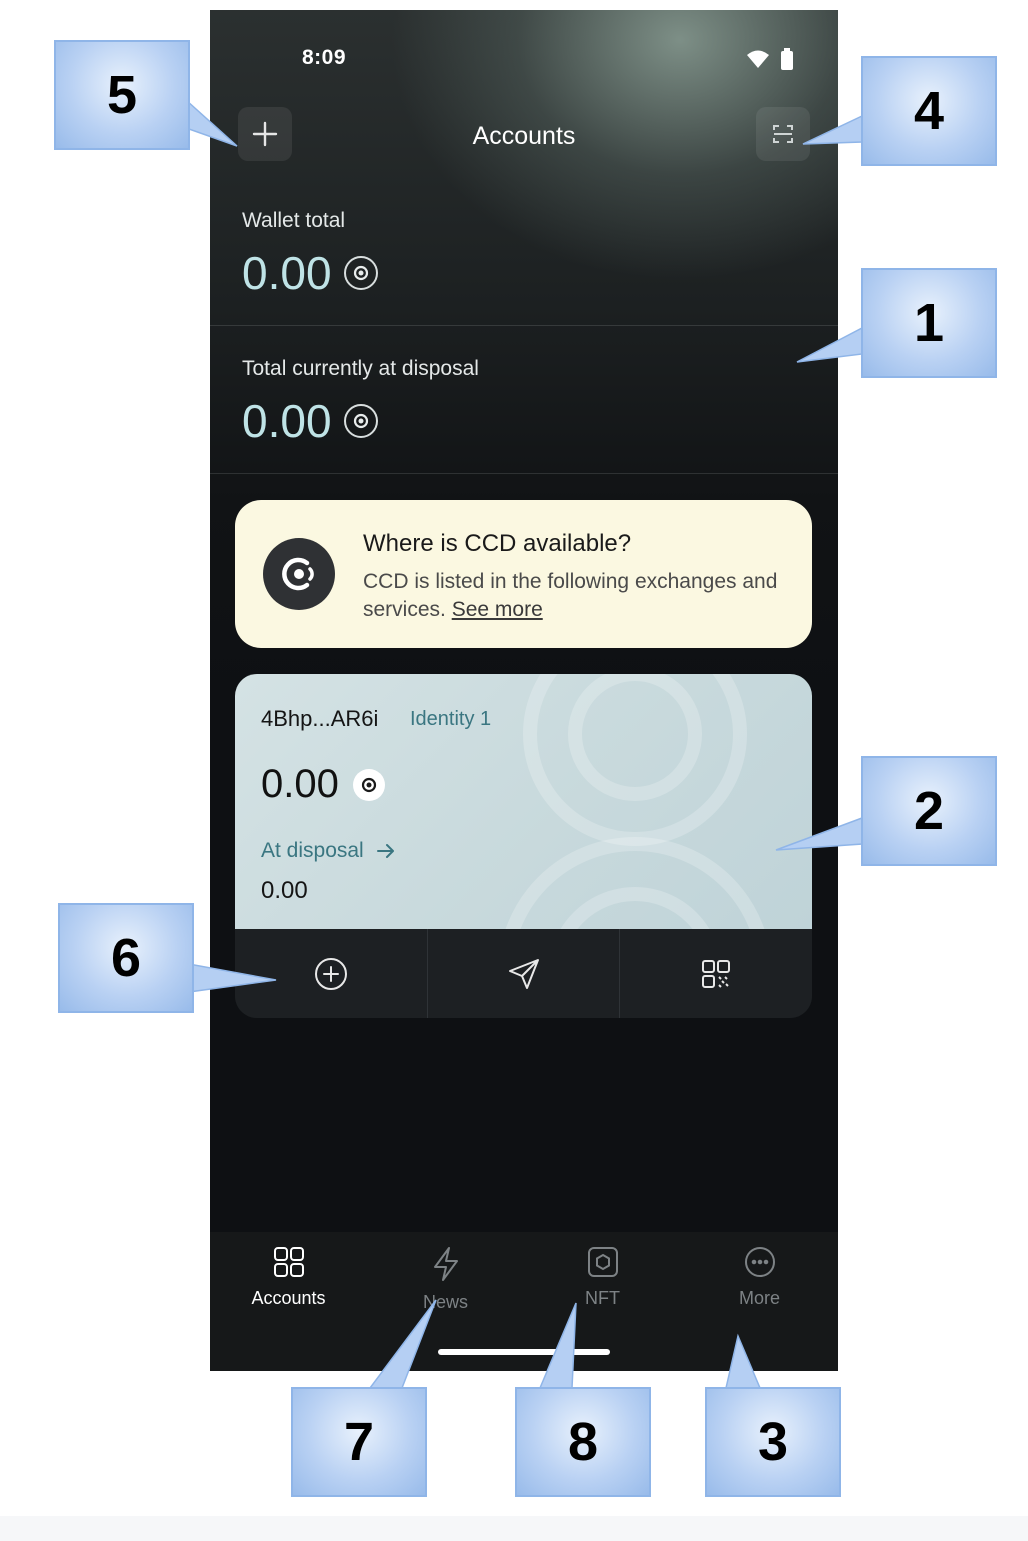  Describe the element at coordinates (359, 1442) in the screenshot. I see `callout-7: 7` at that location.